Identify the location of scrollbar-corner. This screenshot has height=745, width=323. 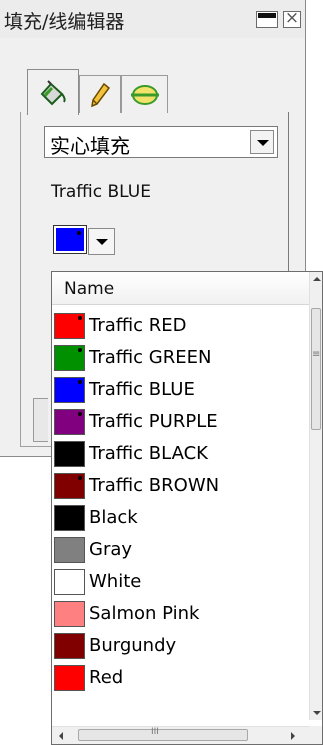
(315, 735).